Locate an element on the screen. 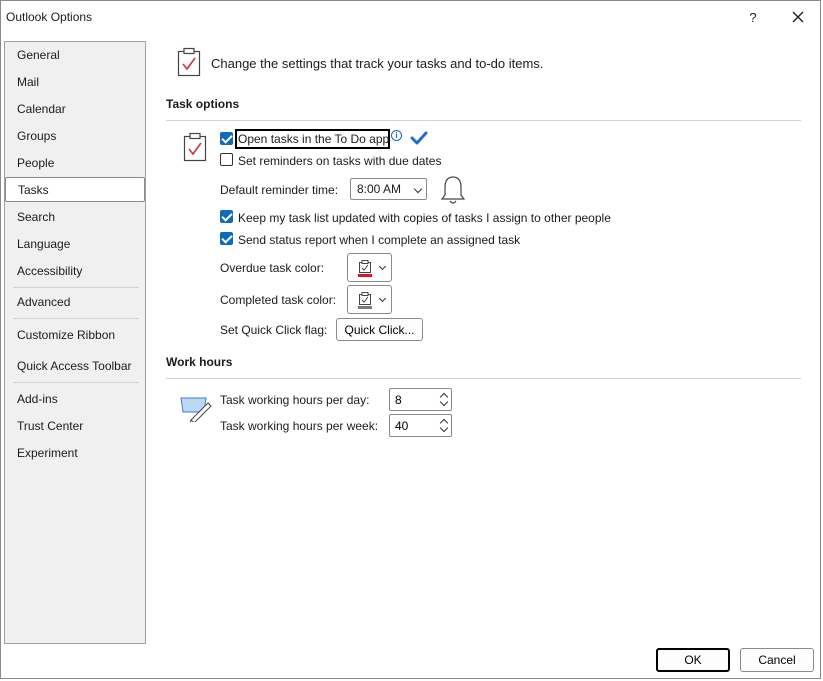 The width and height of the screenshot is (823, 681). reminder-time-value: 8:00 AM is located at coordinates (379, 189).